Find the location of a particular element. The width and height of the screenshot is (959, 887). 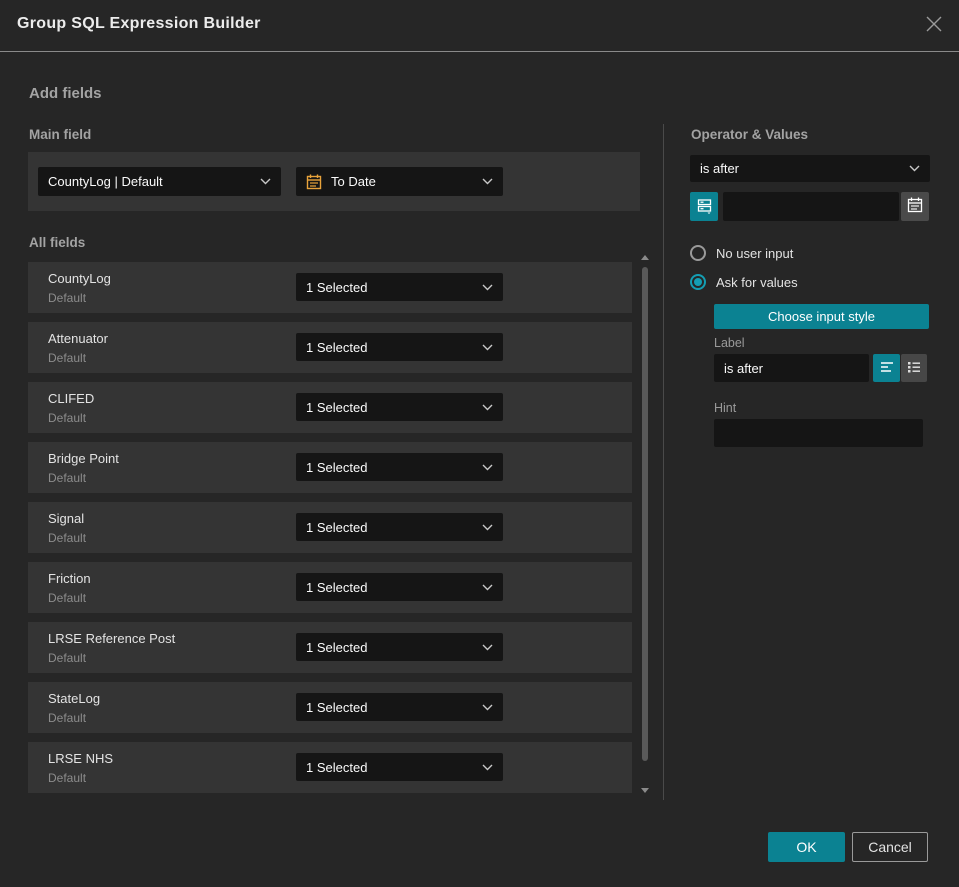

date-picker-button is located at coordinates (915, 206).